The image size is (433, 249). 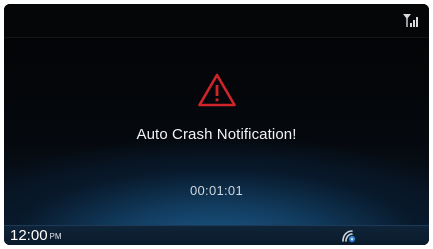 What do you see at coordinates (216, 190) in the screenshot?
I see `elapsed-timer: 00:01:01` at bounding box center [216, 190].